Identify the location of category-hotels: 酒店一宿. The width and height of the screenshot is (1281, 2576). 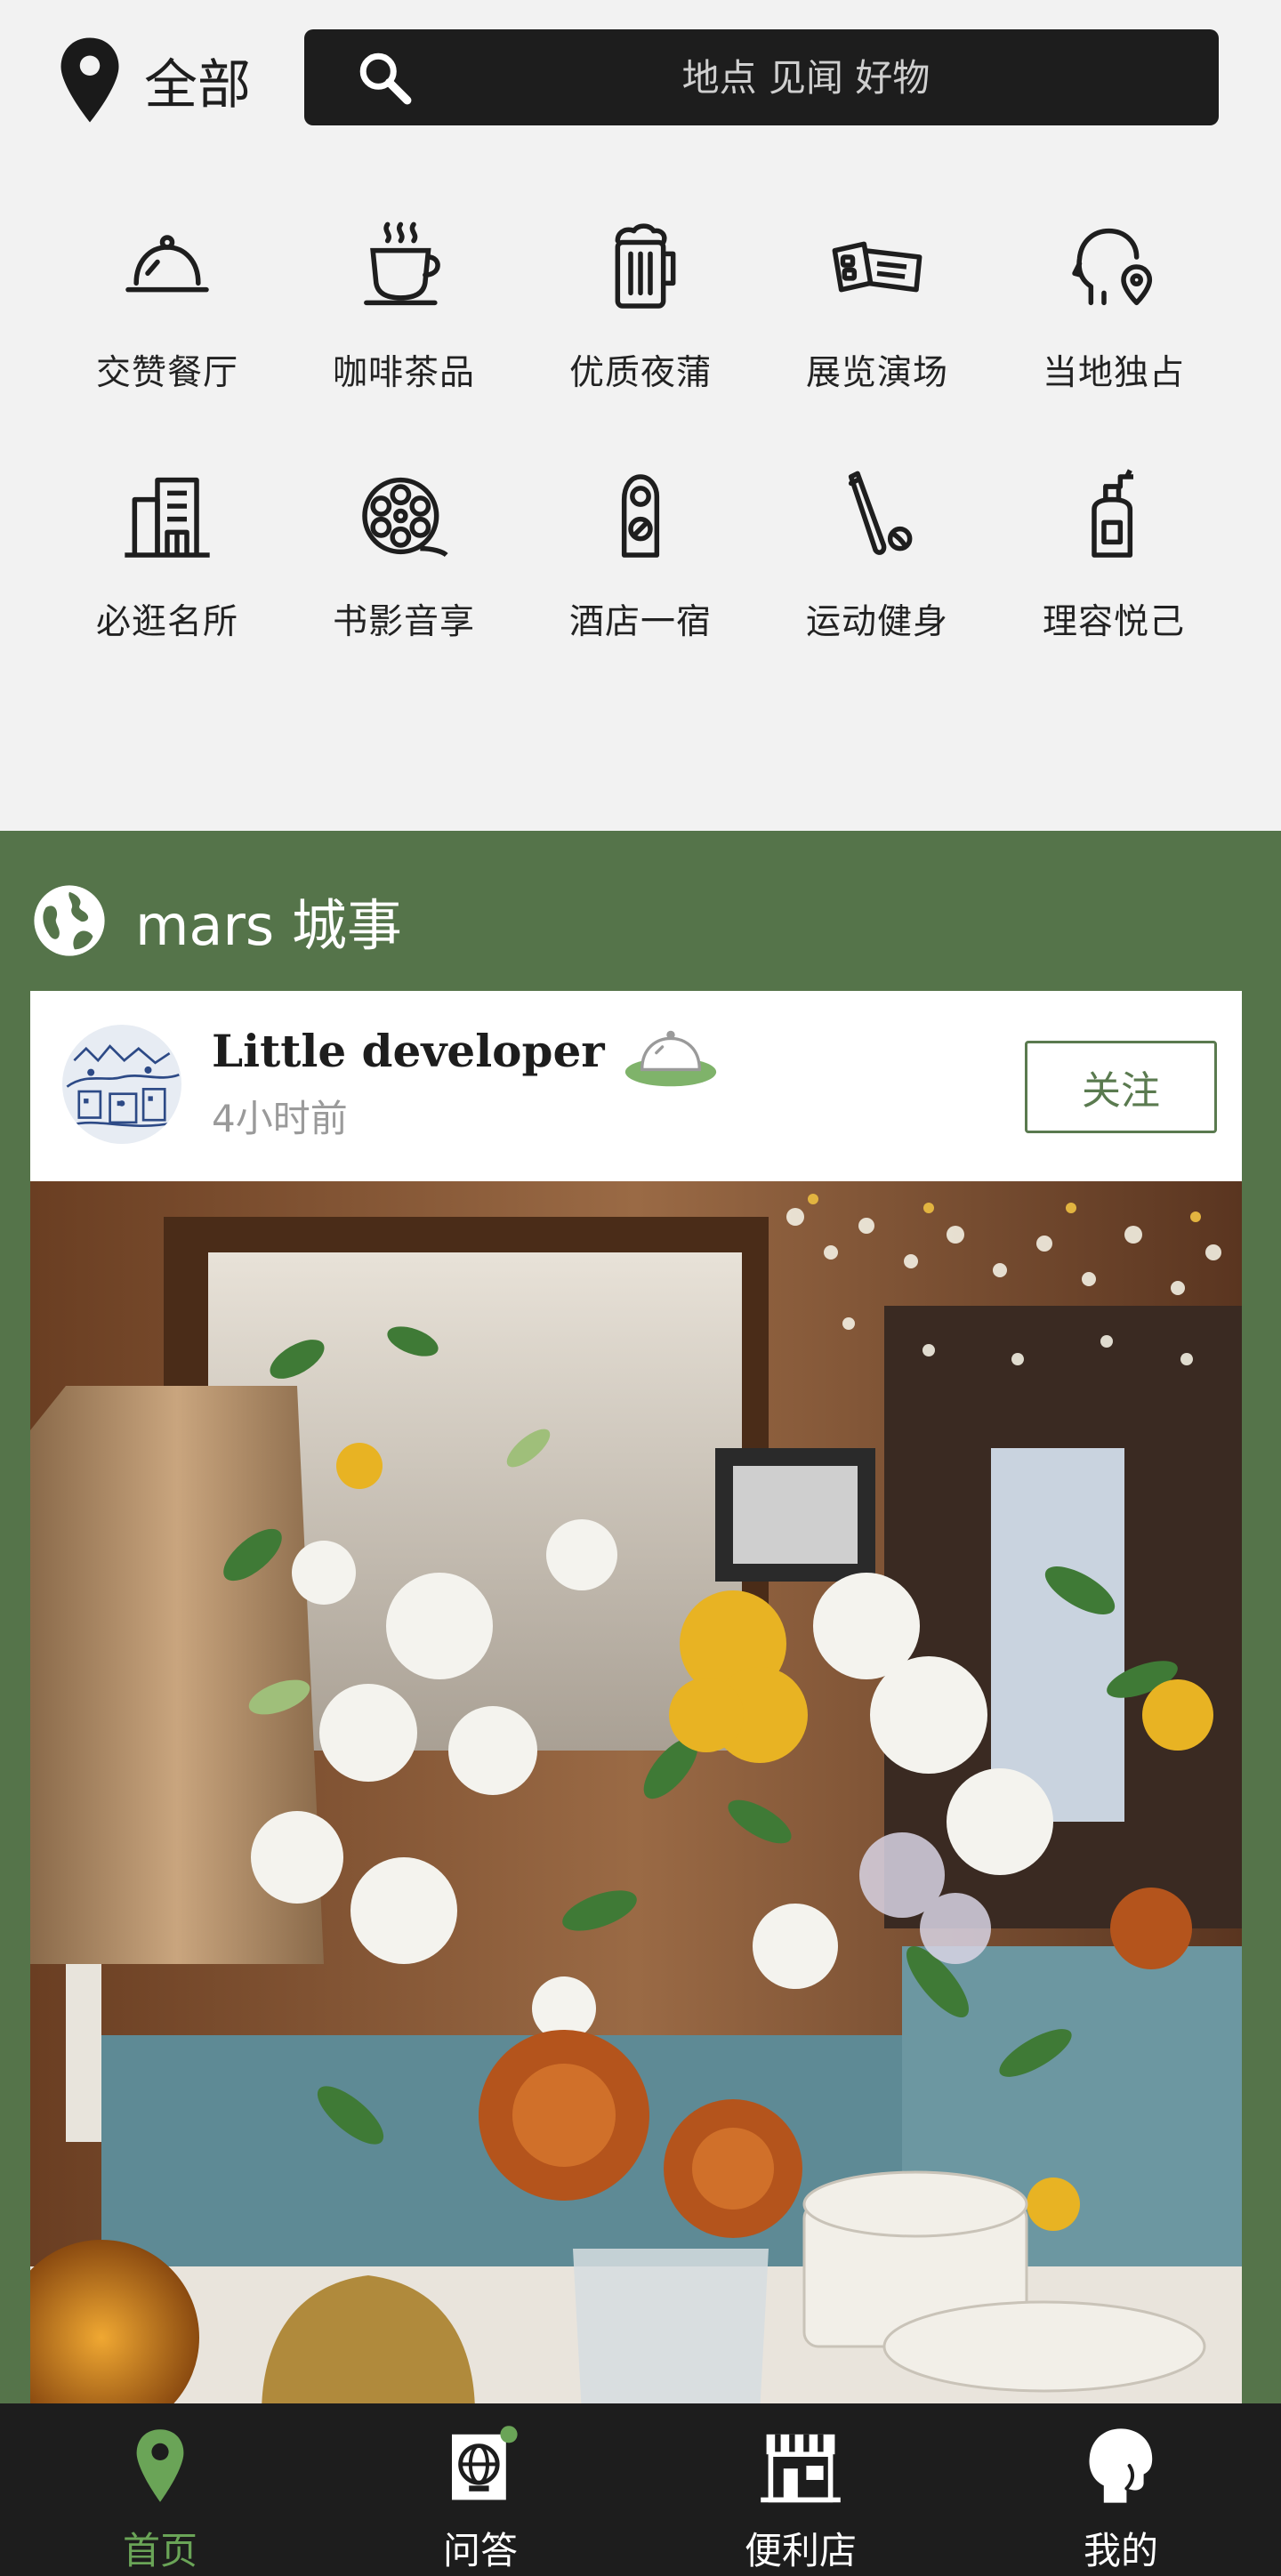
(640, 553).